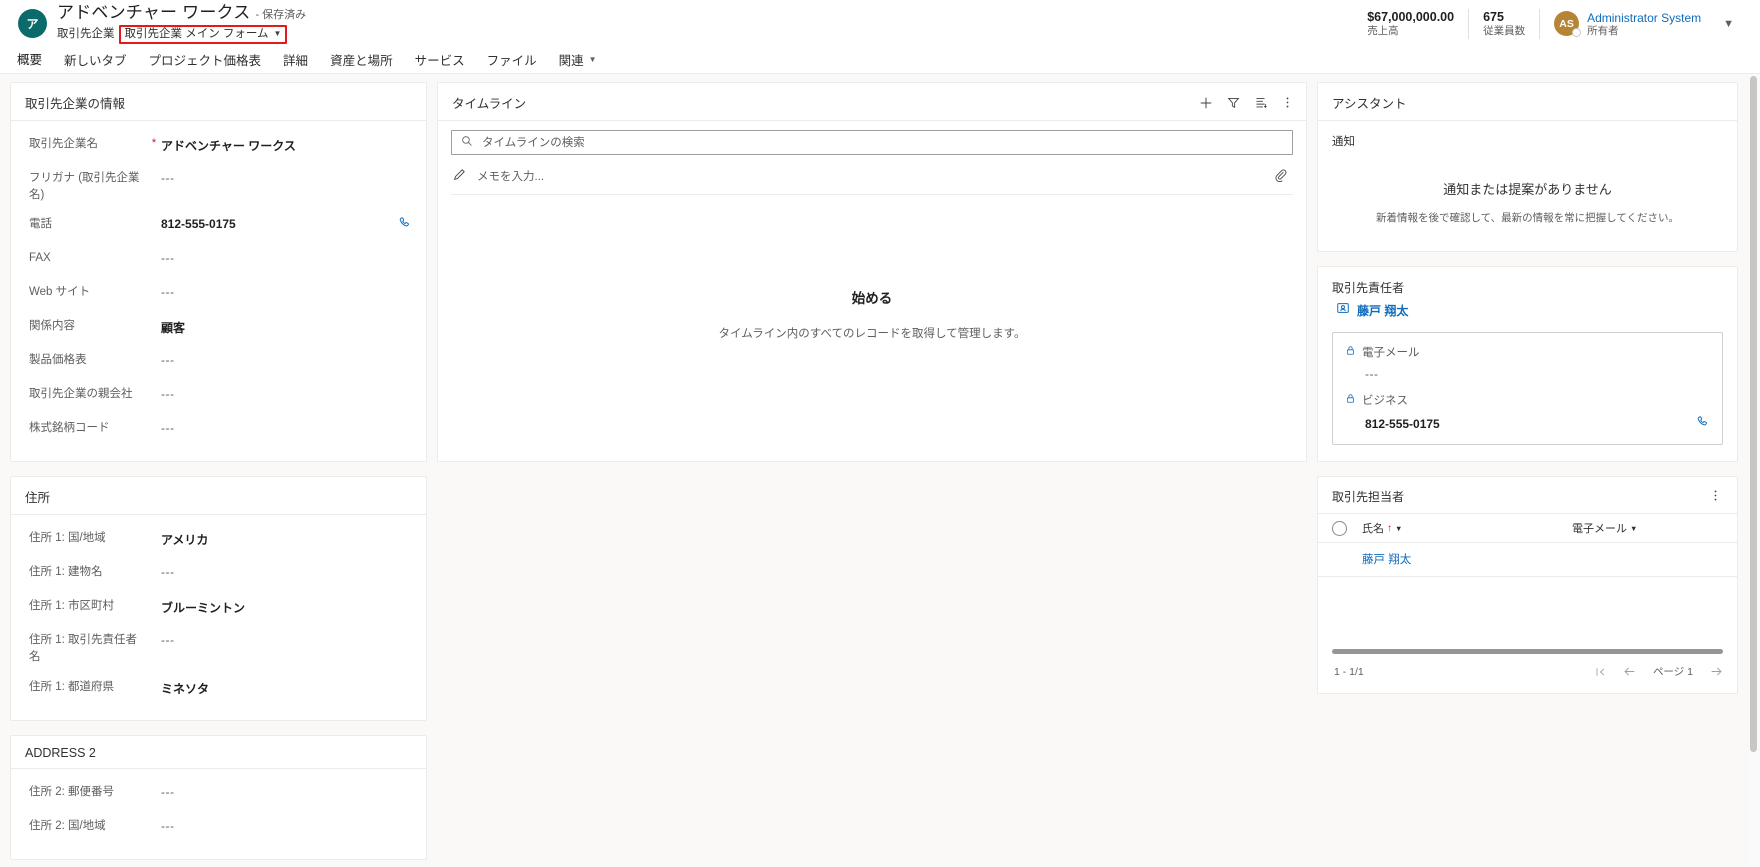  I want to click on field-ticker-symbol: 株式銘柄コード ---, so click(220, 430).